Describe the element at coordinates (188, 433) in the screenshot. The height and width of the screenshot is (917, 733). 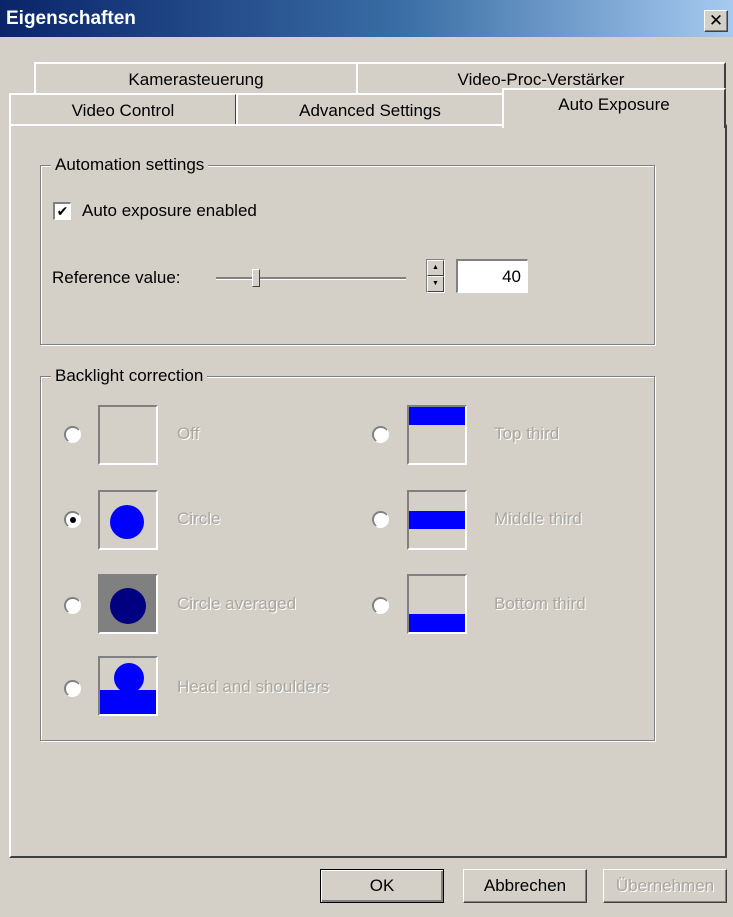
I see `option-label-off: Off` at that location.